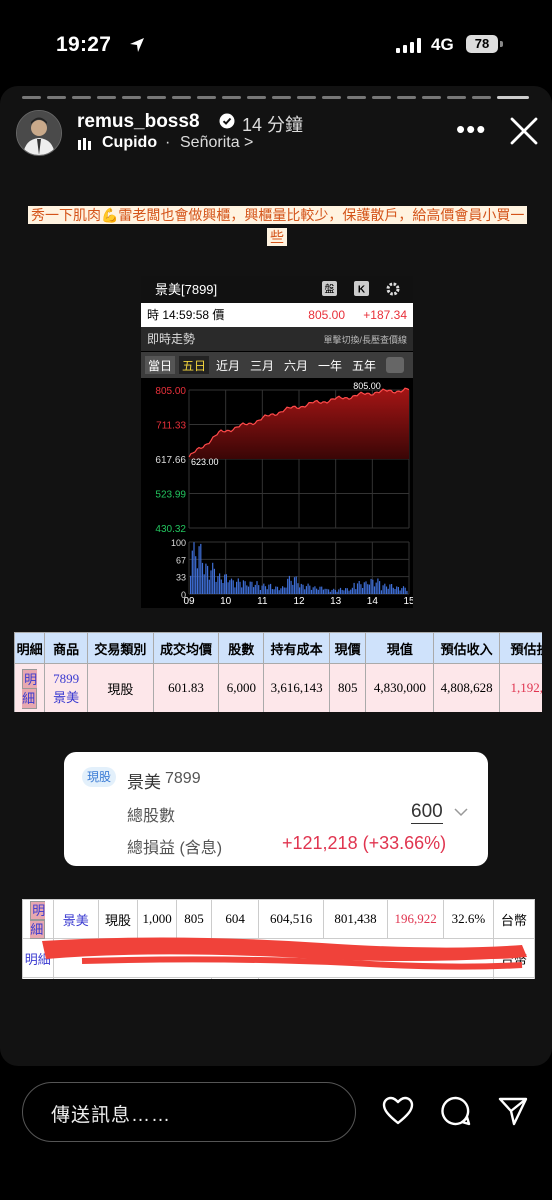 This screenshot has width=552, height=1200. What do you see at coordinates (30, 687) in the screenshot?
I see `detail-button: 明細` at bounding box center [30, 687].